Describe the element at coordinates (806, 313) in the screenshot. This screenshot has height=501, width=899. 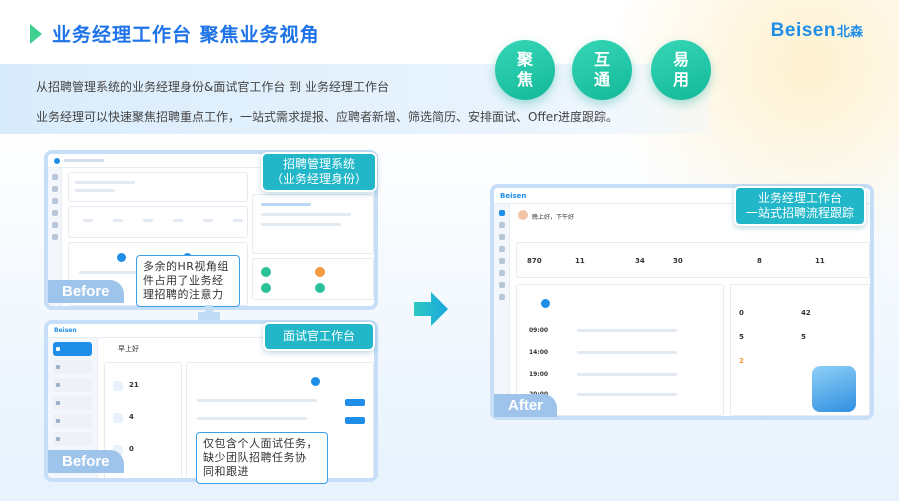
I see `todo-count: 42` at that location.